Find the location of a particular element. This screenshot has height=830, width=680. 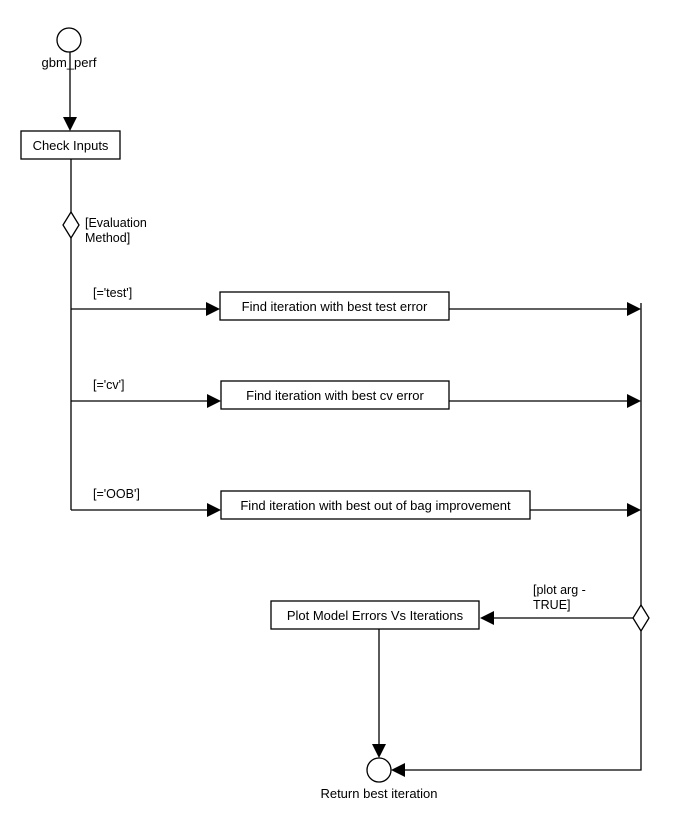

decision-plot-arg is located at coordinates (641, 618).